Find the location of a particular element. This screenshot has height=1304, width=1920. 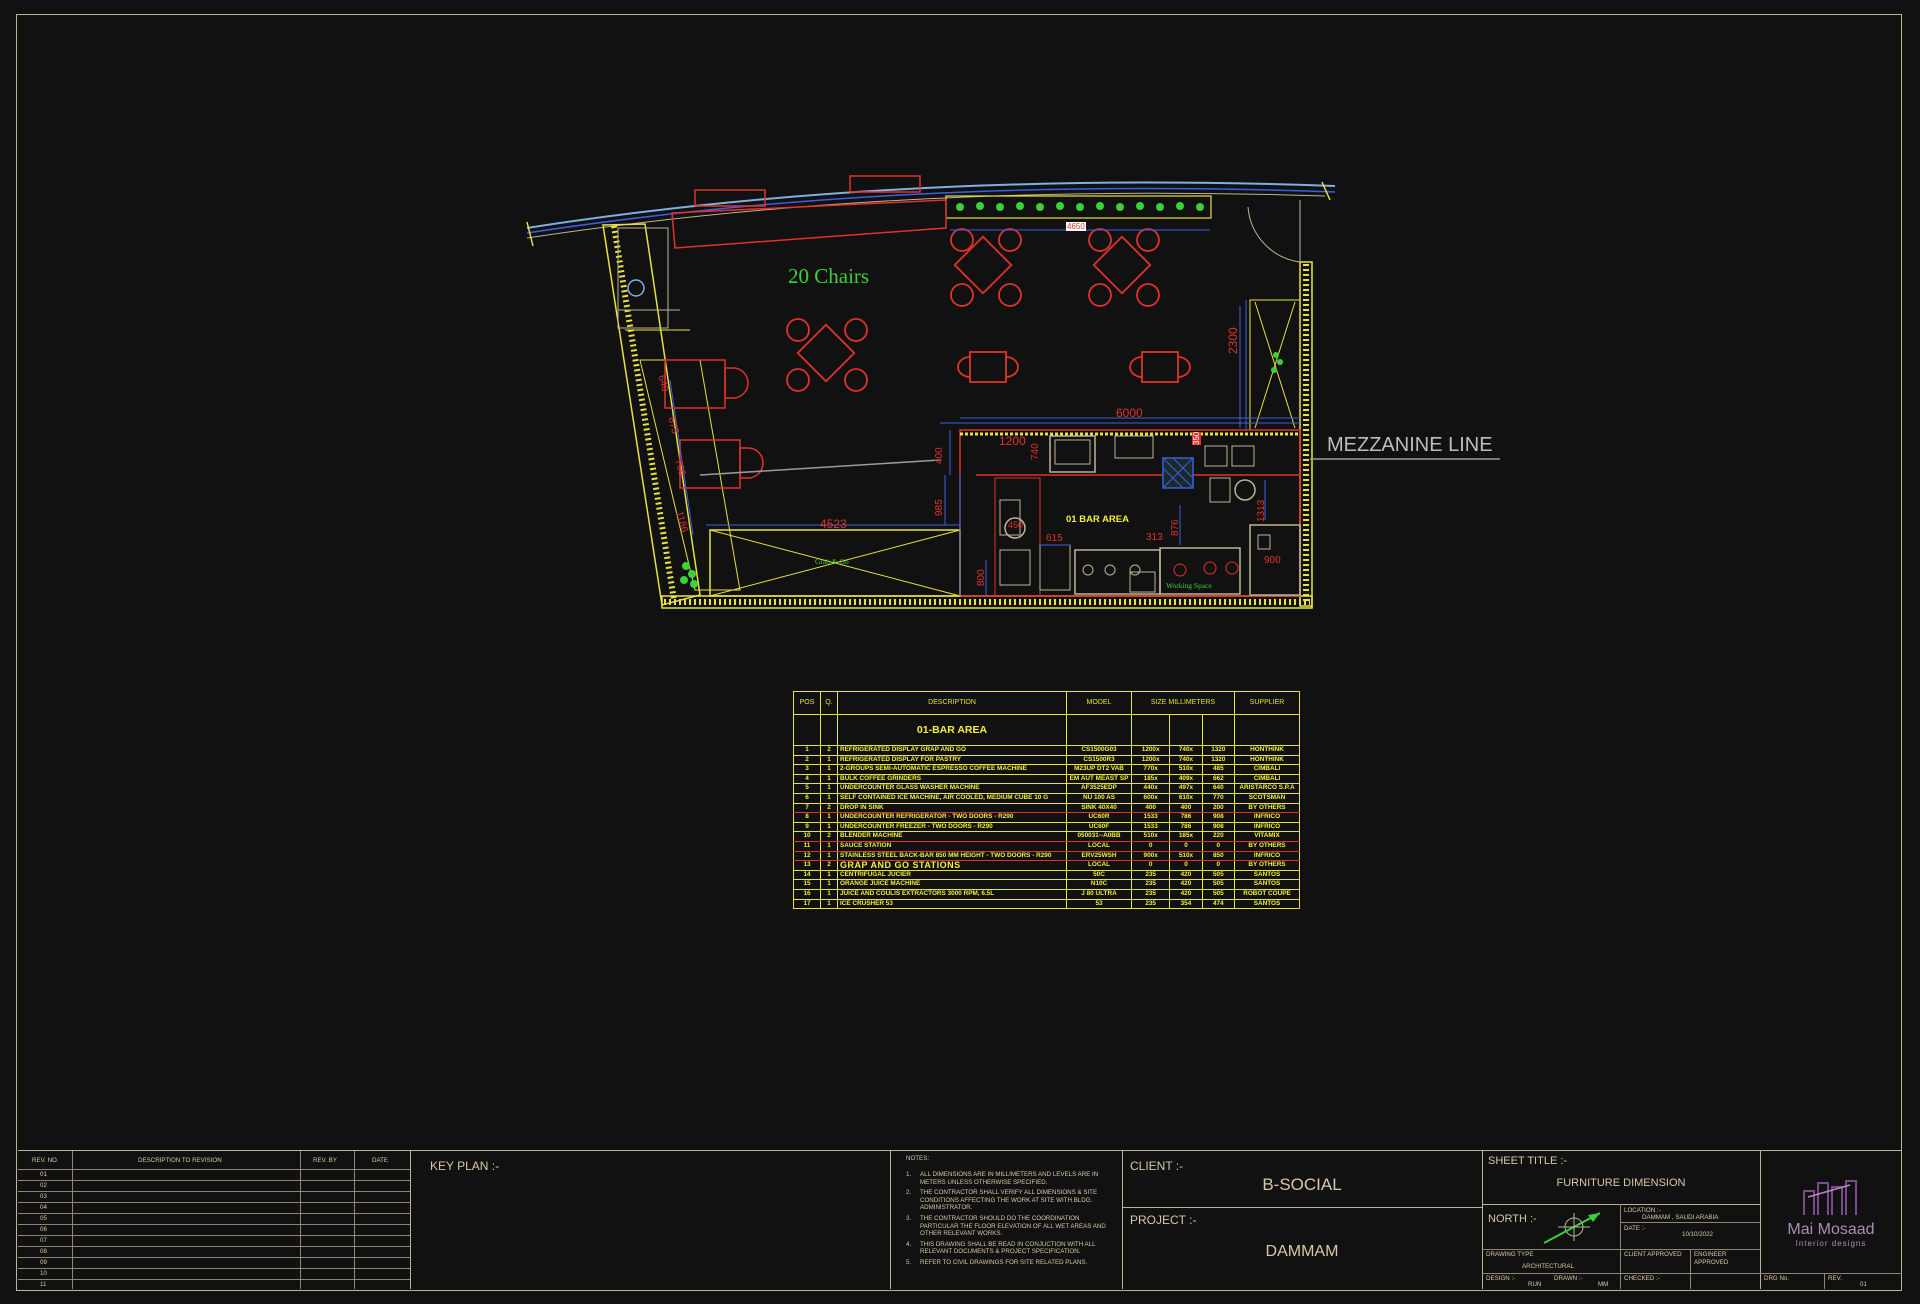

brand-sub: Interior designs is located at coordinates (1831, 1243).